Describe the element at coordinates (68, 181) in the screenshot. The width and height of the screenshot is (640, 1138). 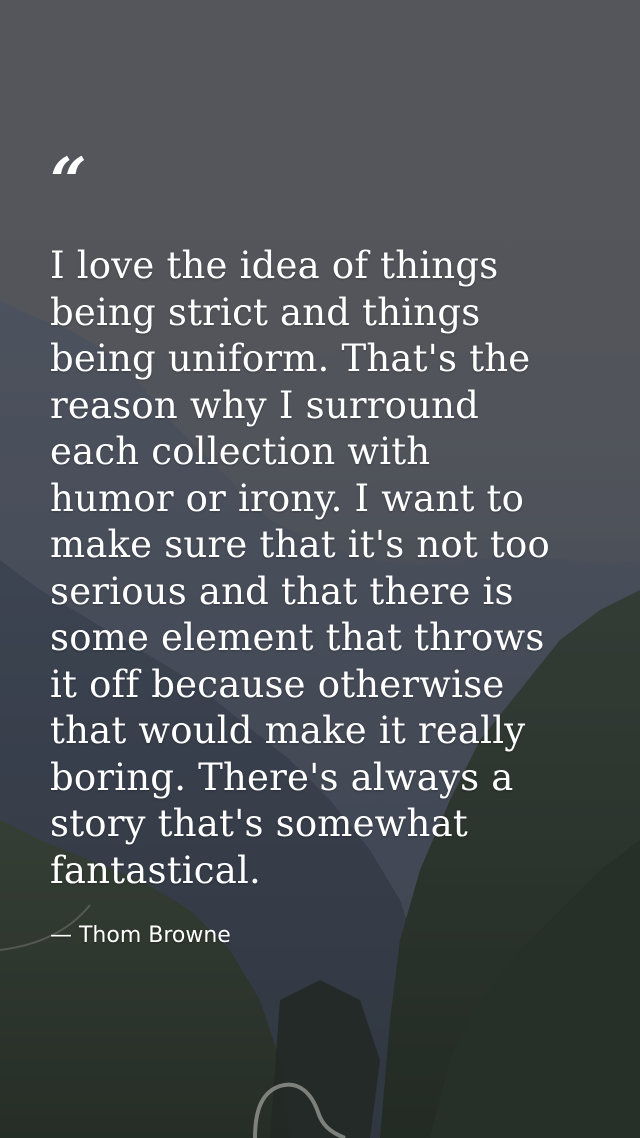
I see `quote-mark-icon: “` at that location.